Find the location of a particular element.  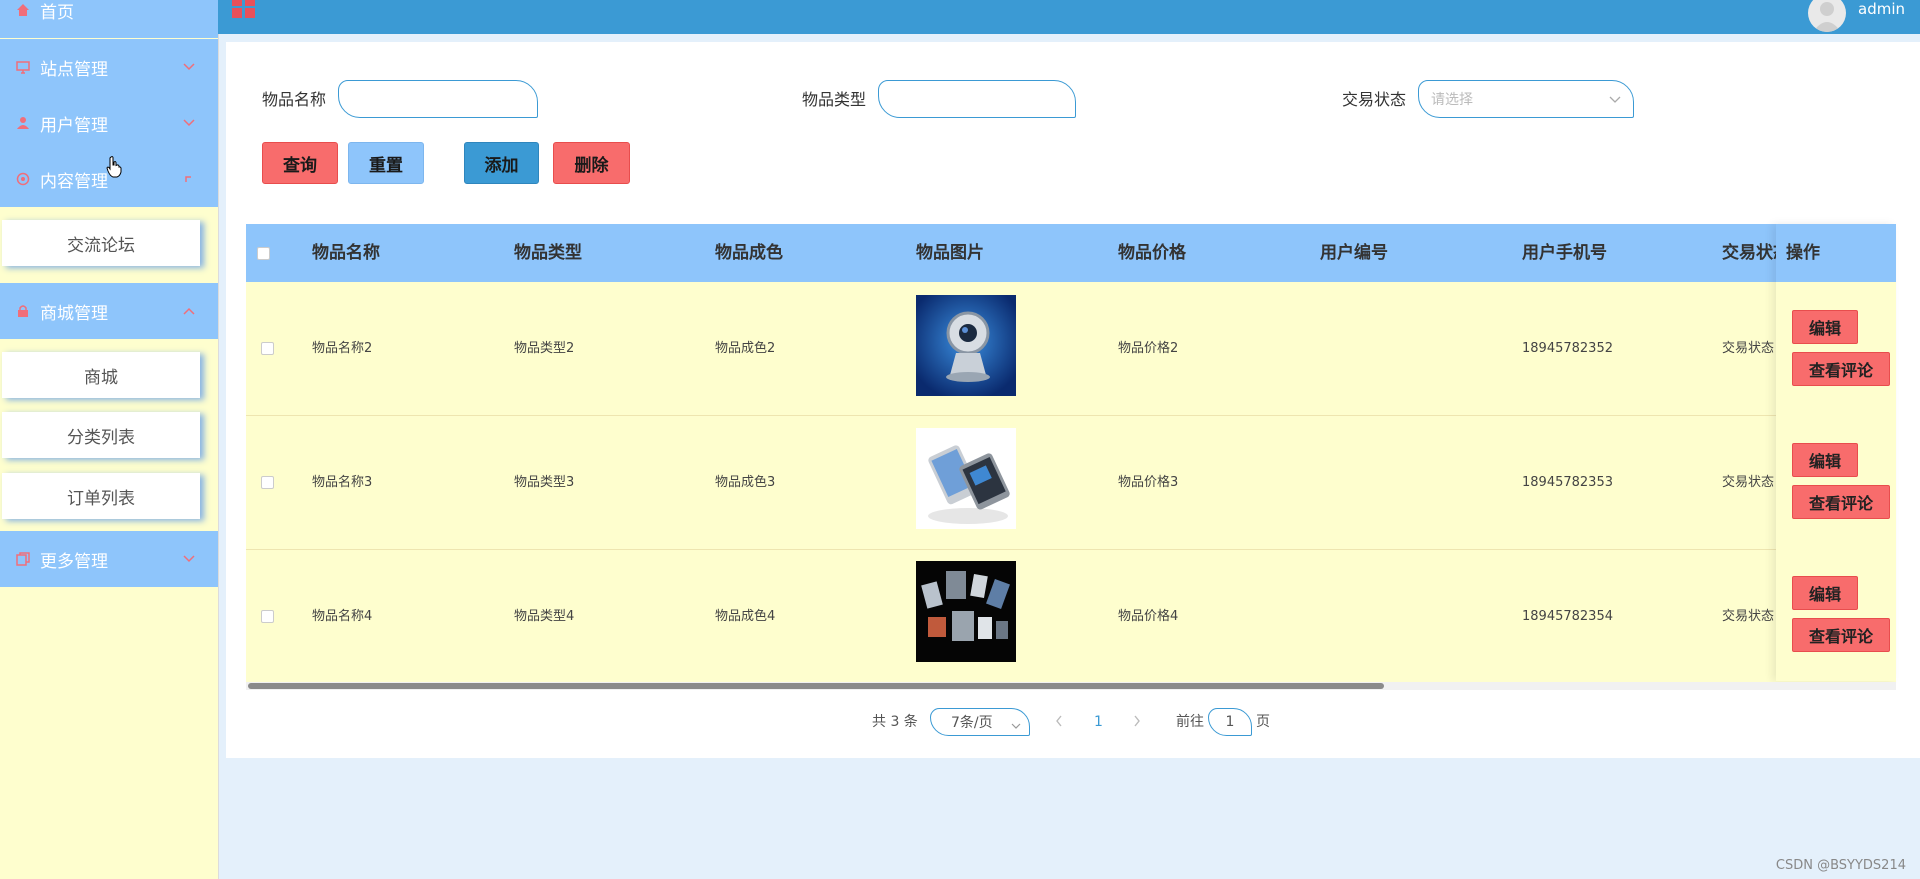

select-all-checkbox is located at coordinates (263, 253).